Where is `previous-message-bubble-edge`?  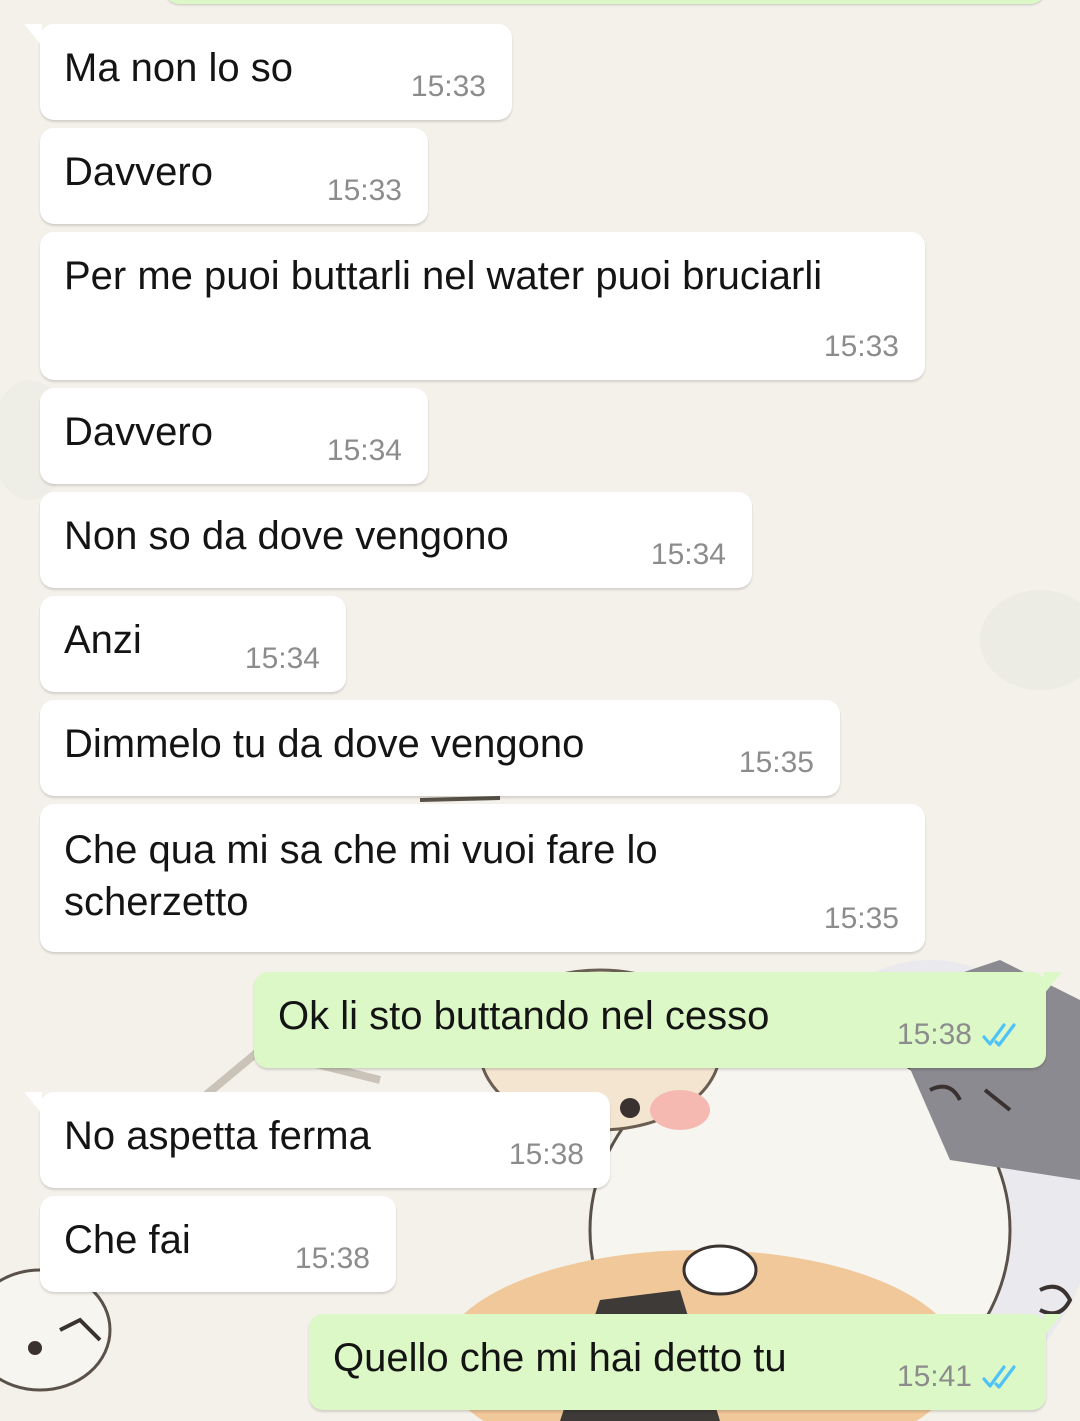 previous-message-bubble-edge is located at coordinates (605, 2).